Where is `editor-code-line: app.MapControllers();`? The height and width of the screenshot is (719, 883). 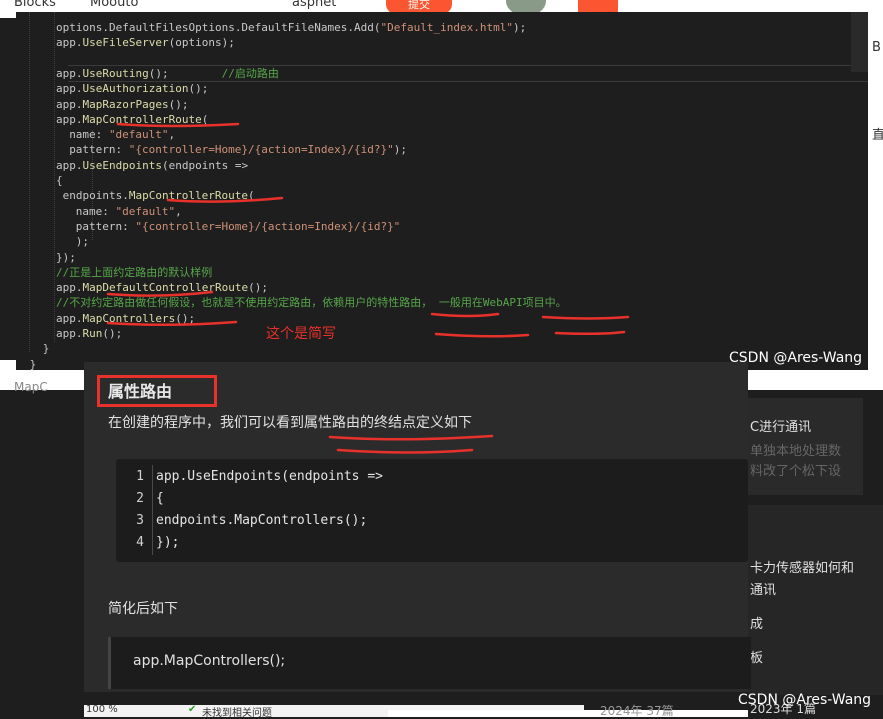 editor-code-line: app.MapControllers(); is located at coordinates (126, 318).